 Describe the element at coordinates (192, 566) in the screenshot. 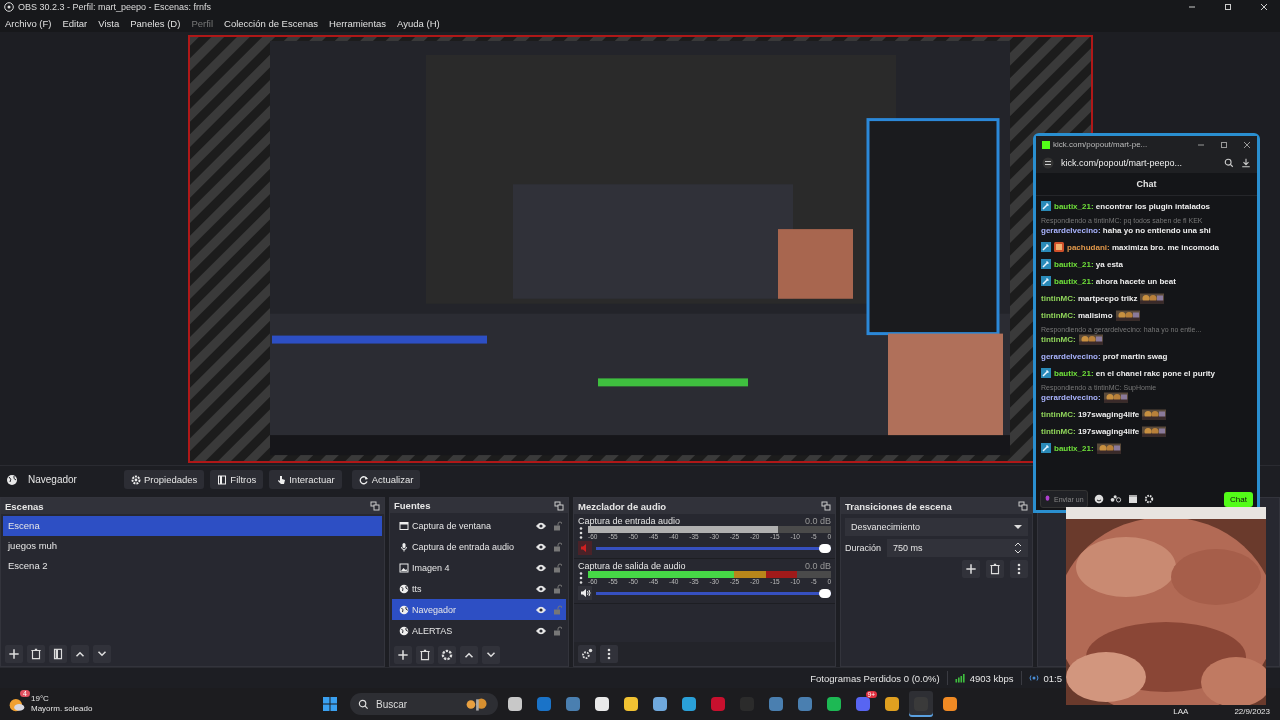

I see `scene-item: Escena 2` at that location.